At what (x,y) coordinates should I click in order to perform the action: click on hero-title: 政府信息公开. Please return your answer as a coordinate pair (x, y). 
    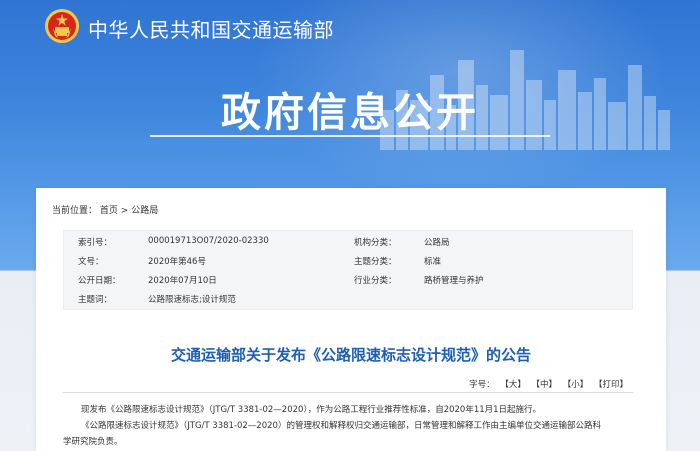
    Looking at the image, I should click on (350, 113).